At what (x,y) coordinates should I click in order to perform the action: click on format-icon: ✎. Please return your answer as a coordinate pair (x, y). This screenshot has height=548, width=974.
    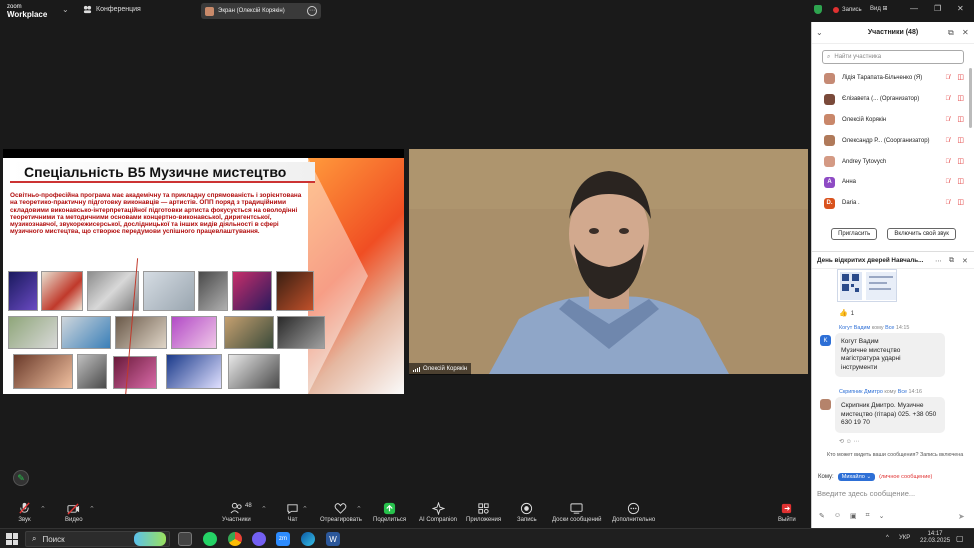
    Looking at the image, I should click on (822, 516).